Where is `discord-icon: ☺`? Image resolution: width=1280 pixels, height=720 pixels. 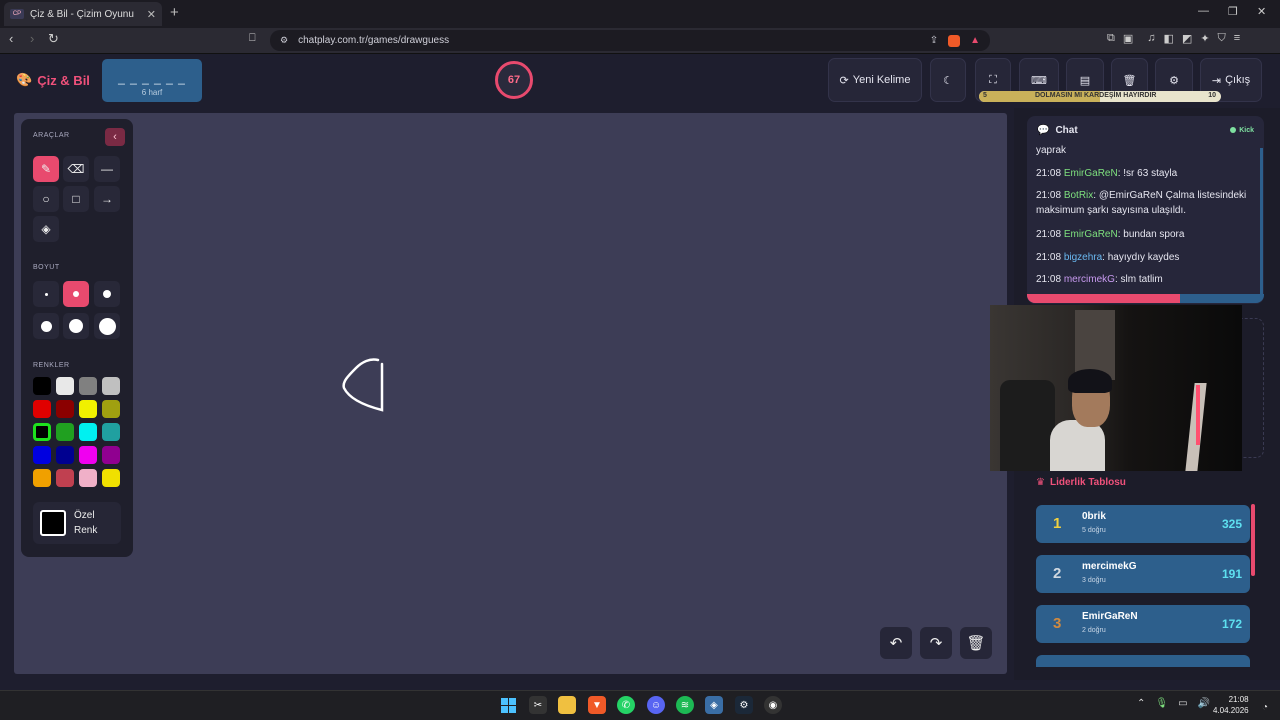
discord-icon: ☺ is located at coordinates (656, 705).